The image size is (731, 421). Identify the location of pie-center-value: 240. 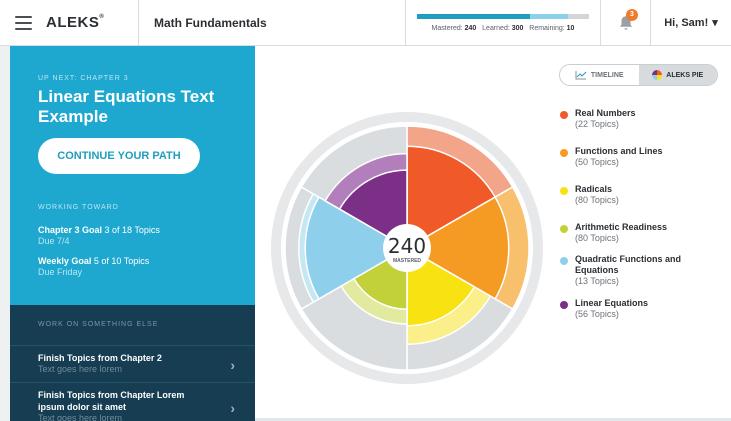
(407, 246).